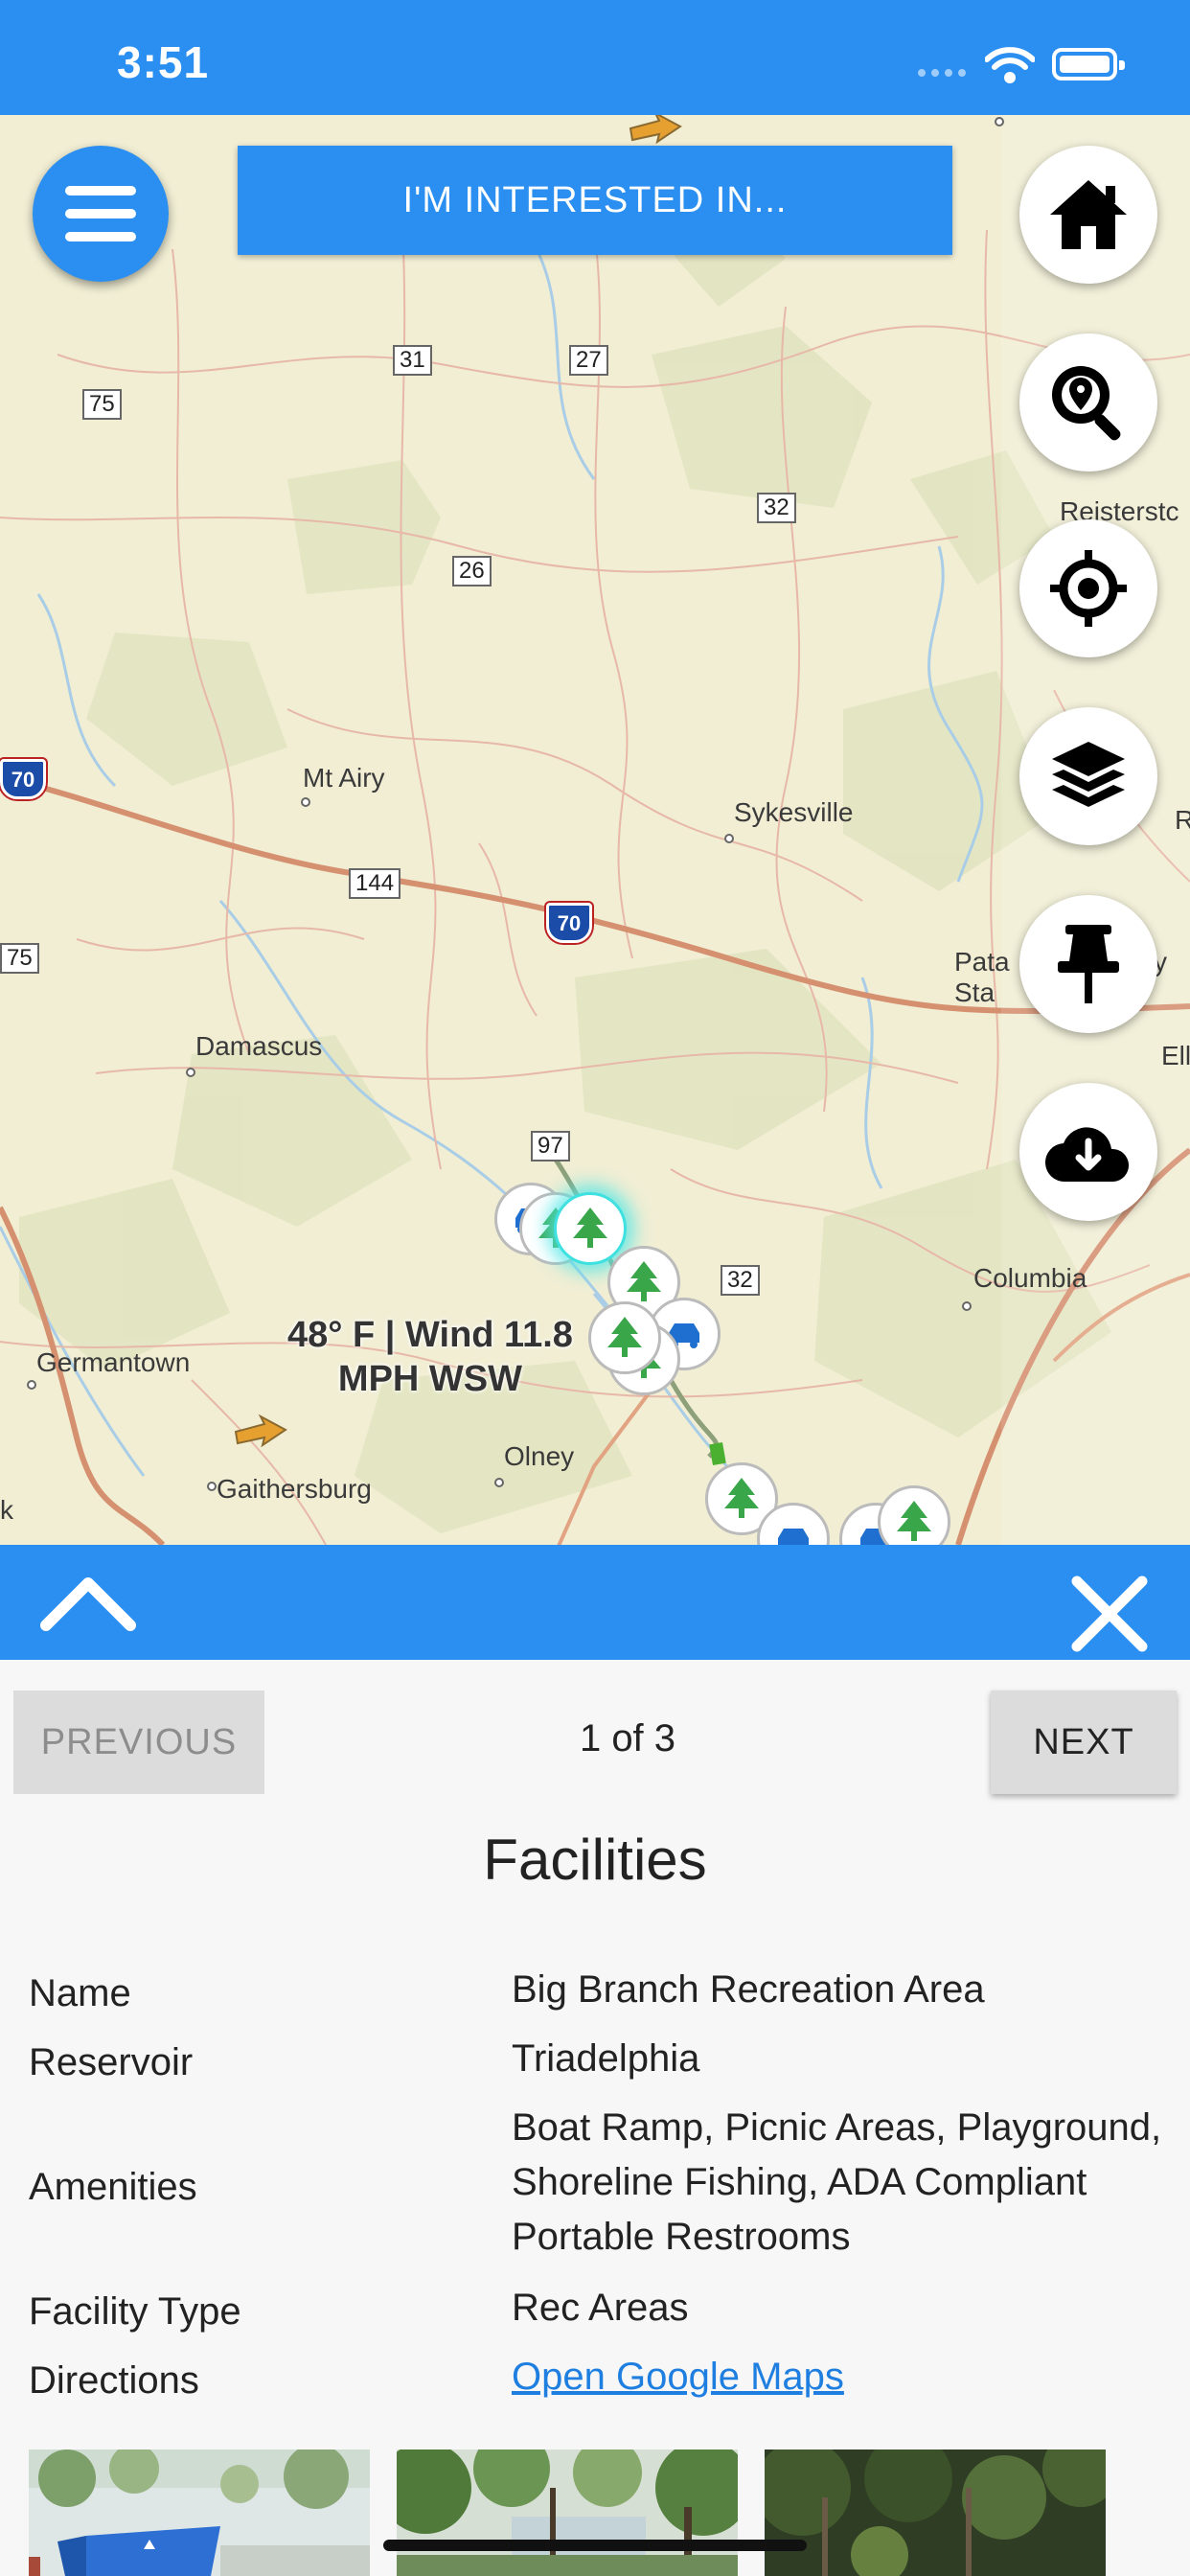 The width and height of the screenshot is (1190, 2576). I want to click on weather-line-2: MPH WSW, so click(429, 1379).